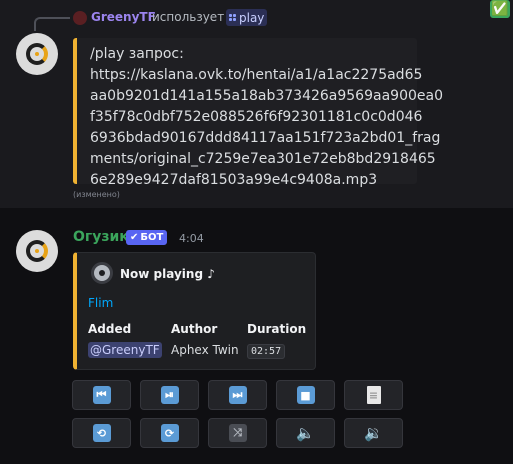  What do you see at coordinates (100, 303) in the screenshot?
I see `track-link: Flim` at bounding box center [100, 303].